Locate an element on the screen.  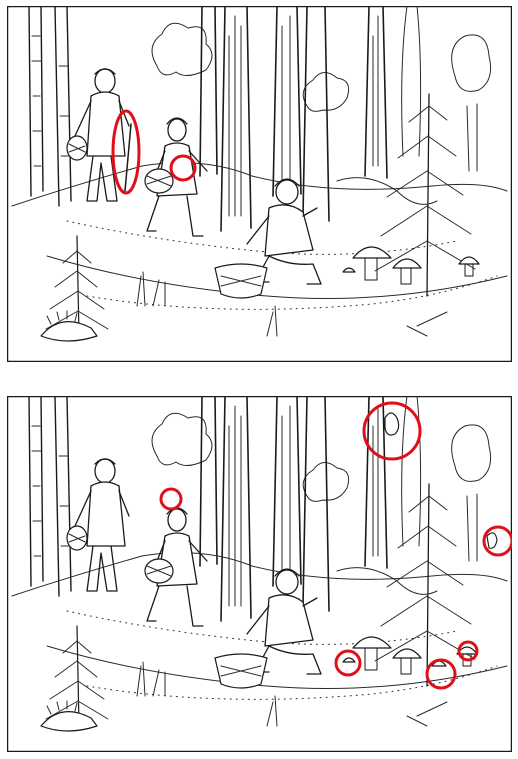
bird-on-right-tree is located at coordinates (492, 541).